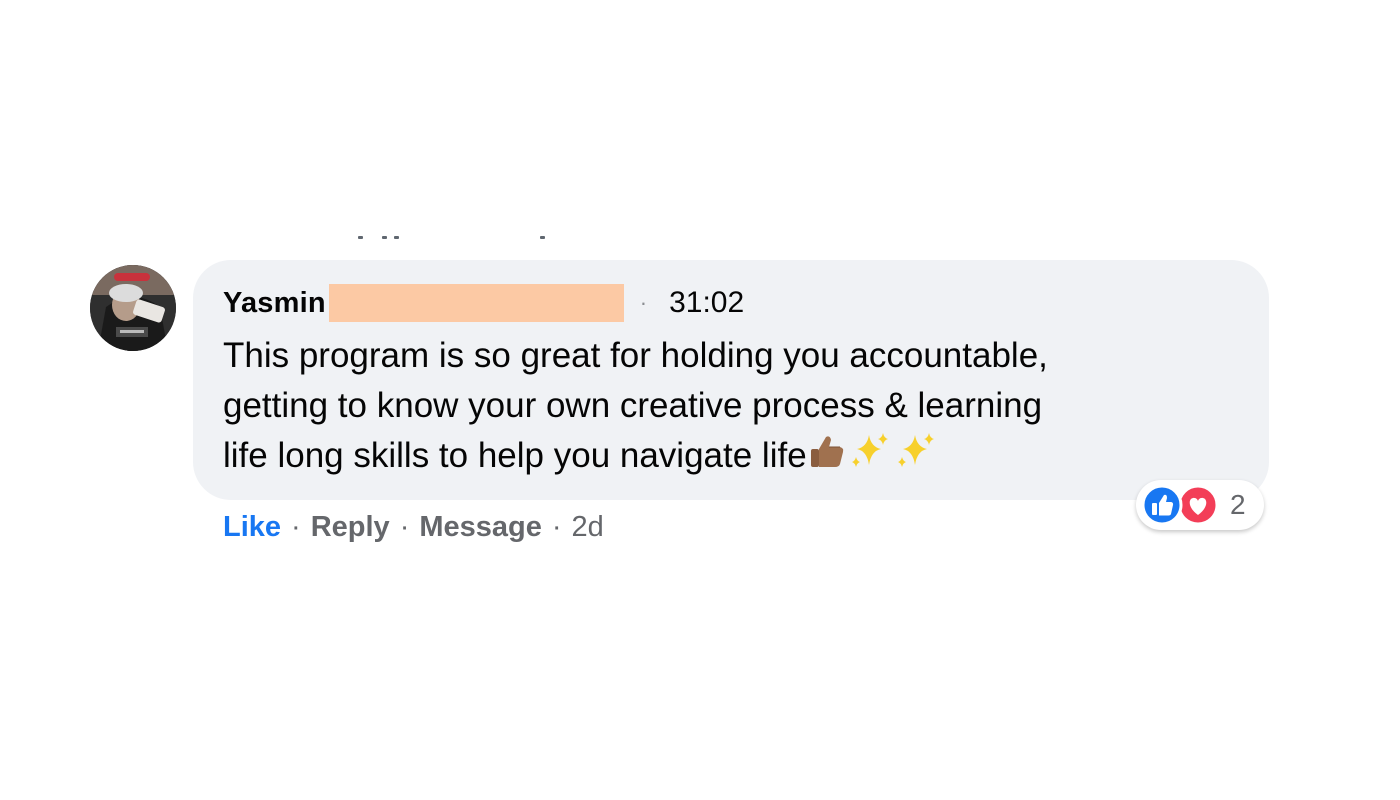  What do you see at coordinates (133, 308) in the screenshot?
I see `avatar` at bounding box center [133, 308].